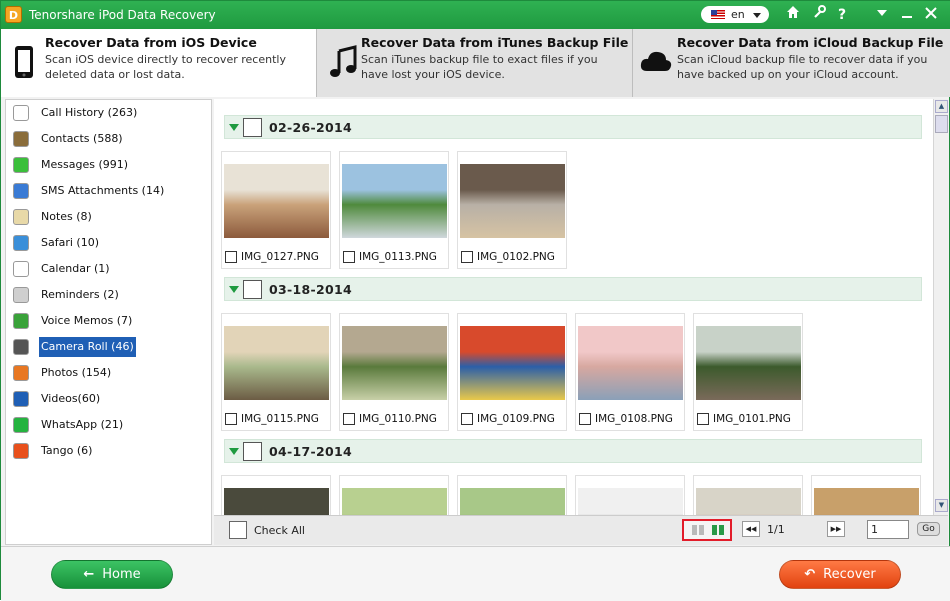 The image size is (950, 601). Describe the element at coordinates (111, 321) in the screenshot. I see `sidebar-item: Voice Memos (7)` at that location.